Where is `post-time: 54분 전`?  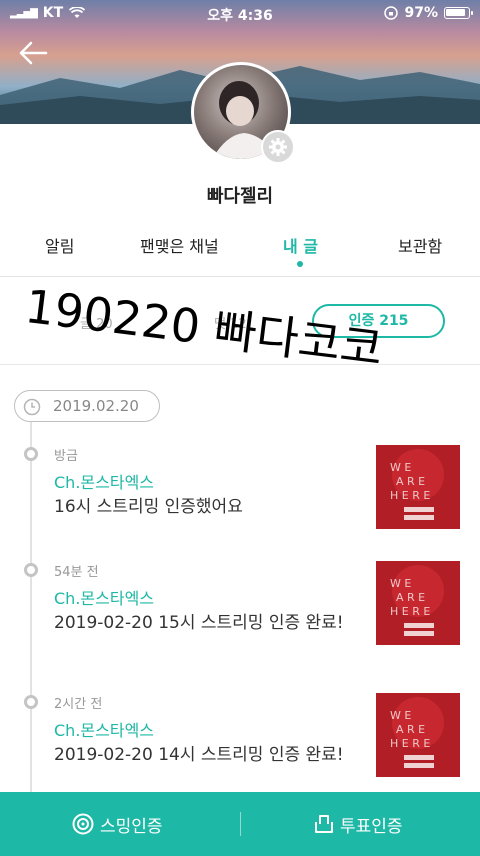
post-time: 54분 전 is located at coordinates (76, 572).